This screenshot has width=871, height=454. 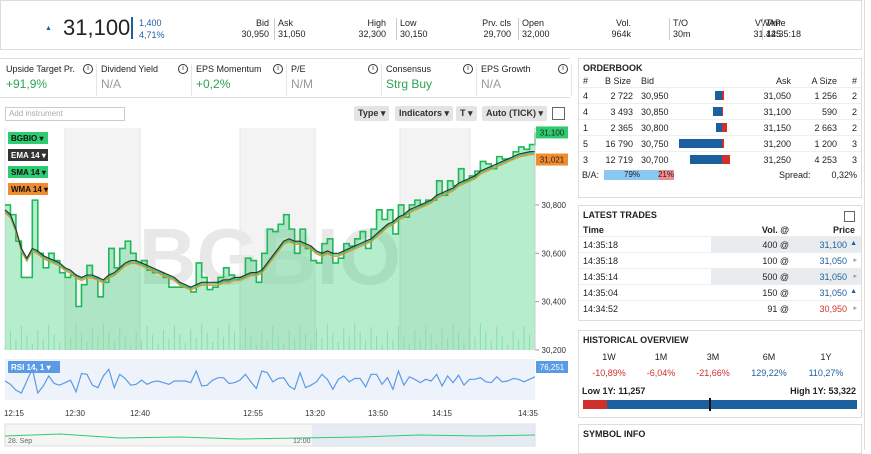 I want to click on bid-size: 2 365, so click(x=621, y=128).